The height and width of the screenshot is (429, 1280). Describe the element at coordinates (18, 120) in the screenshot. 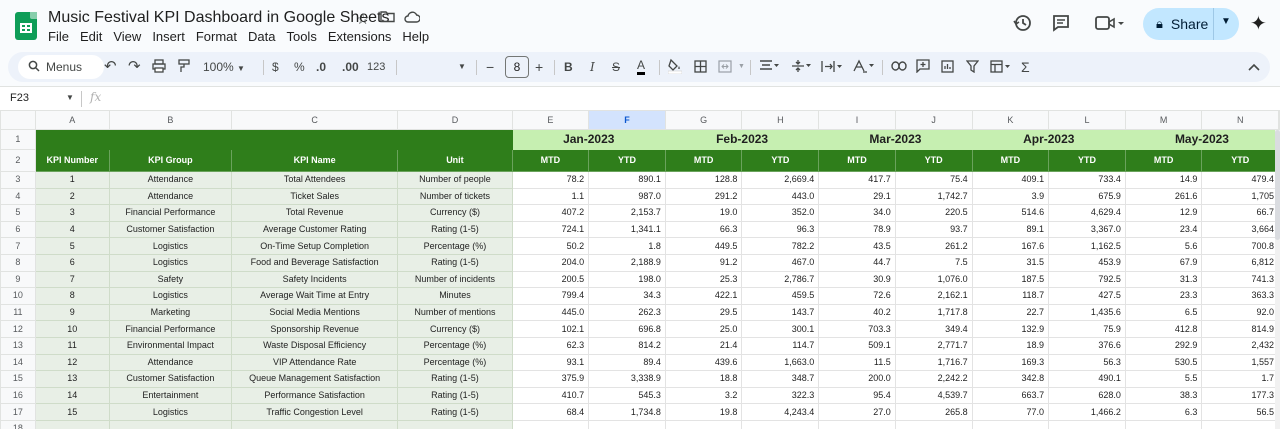

I see `select-all-corner` at that location.